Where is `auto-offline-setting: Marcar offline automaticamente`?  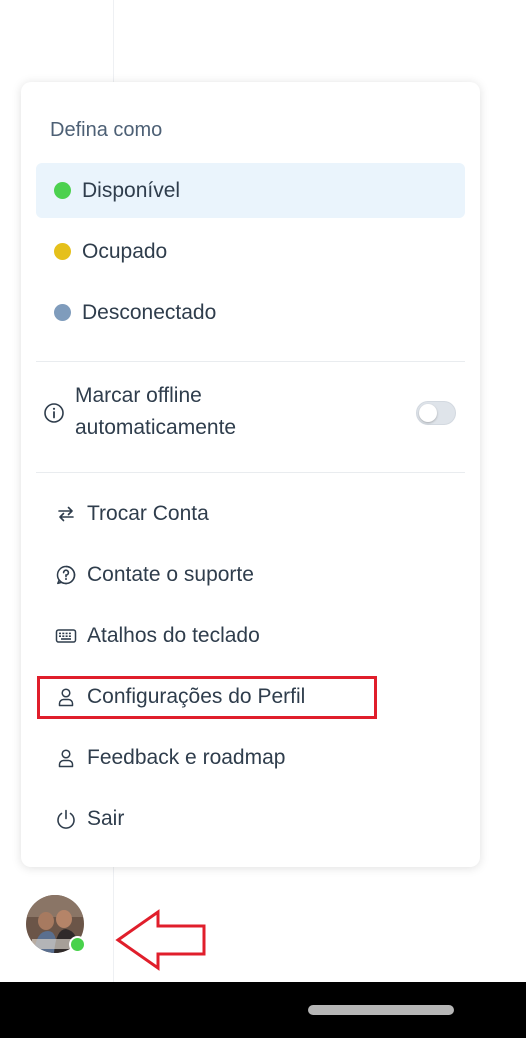
auto-offline-setting: Marcar offline automaticamente is located at coordinates (253, 413).